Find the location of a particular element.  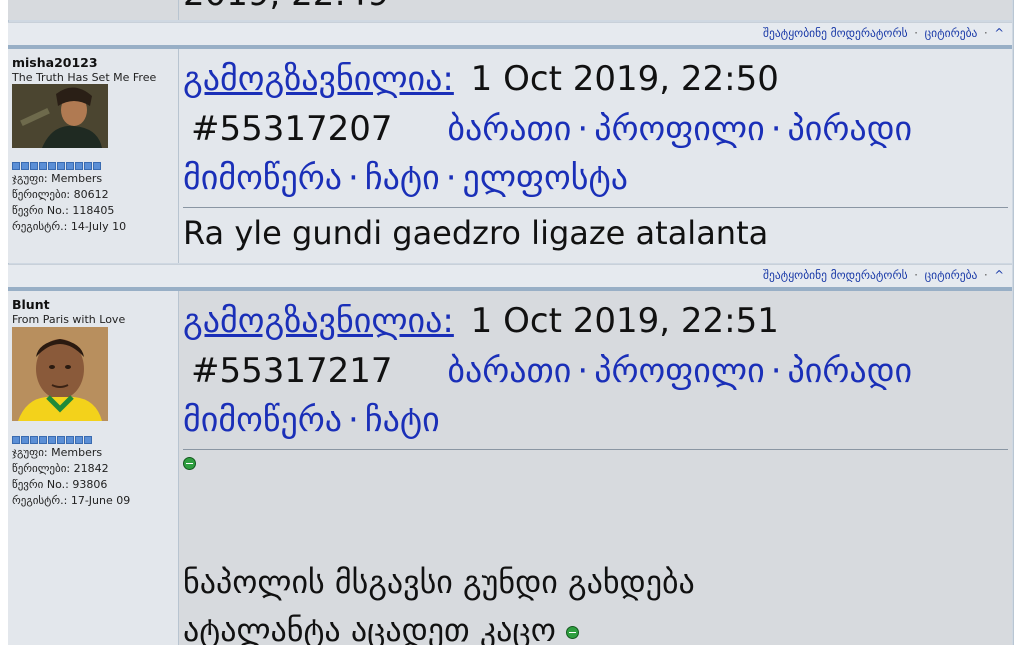

email-link: ელფოსტა is located at coordinates (546, 178).